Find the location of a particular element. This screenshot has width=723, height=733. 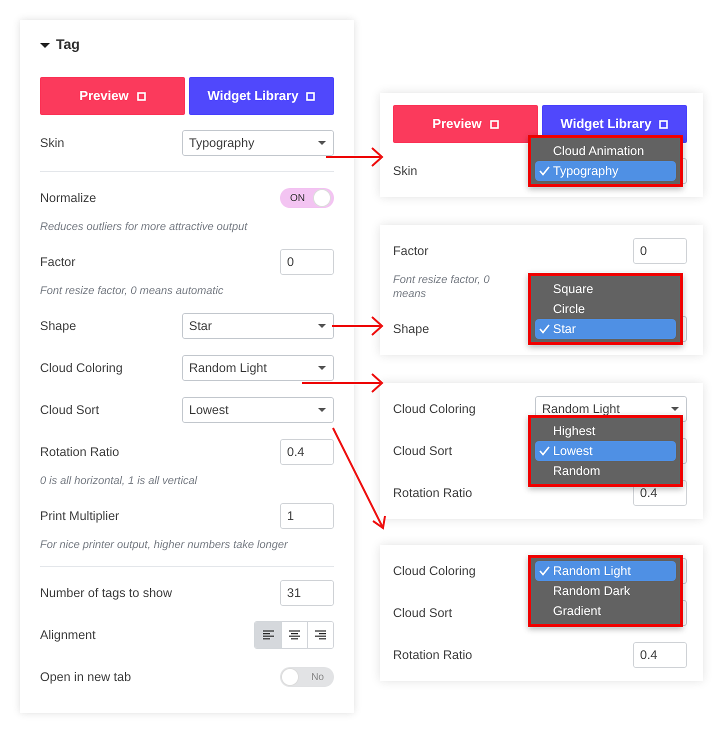

align-right-icon is located at coordinates (320, 635).